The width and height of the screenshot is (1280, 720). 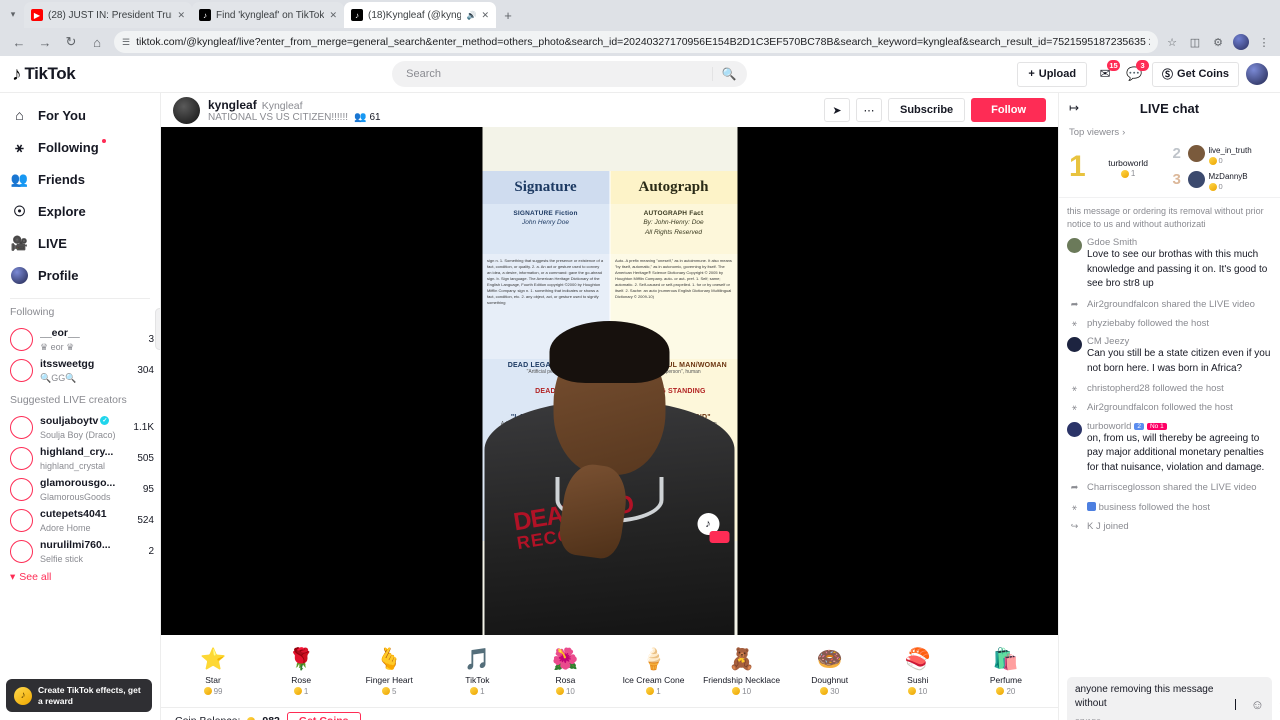 What do you see at coordinates (85, 370) in the screenshot?
I see `list-item: itssweetgg 🔍GG🔍 304` at bounding box center [85, 370].